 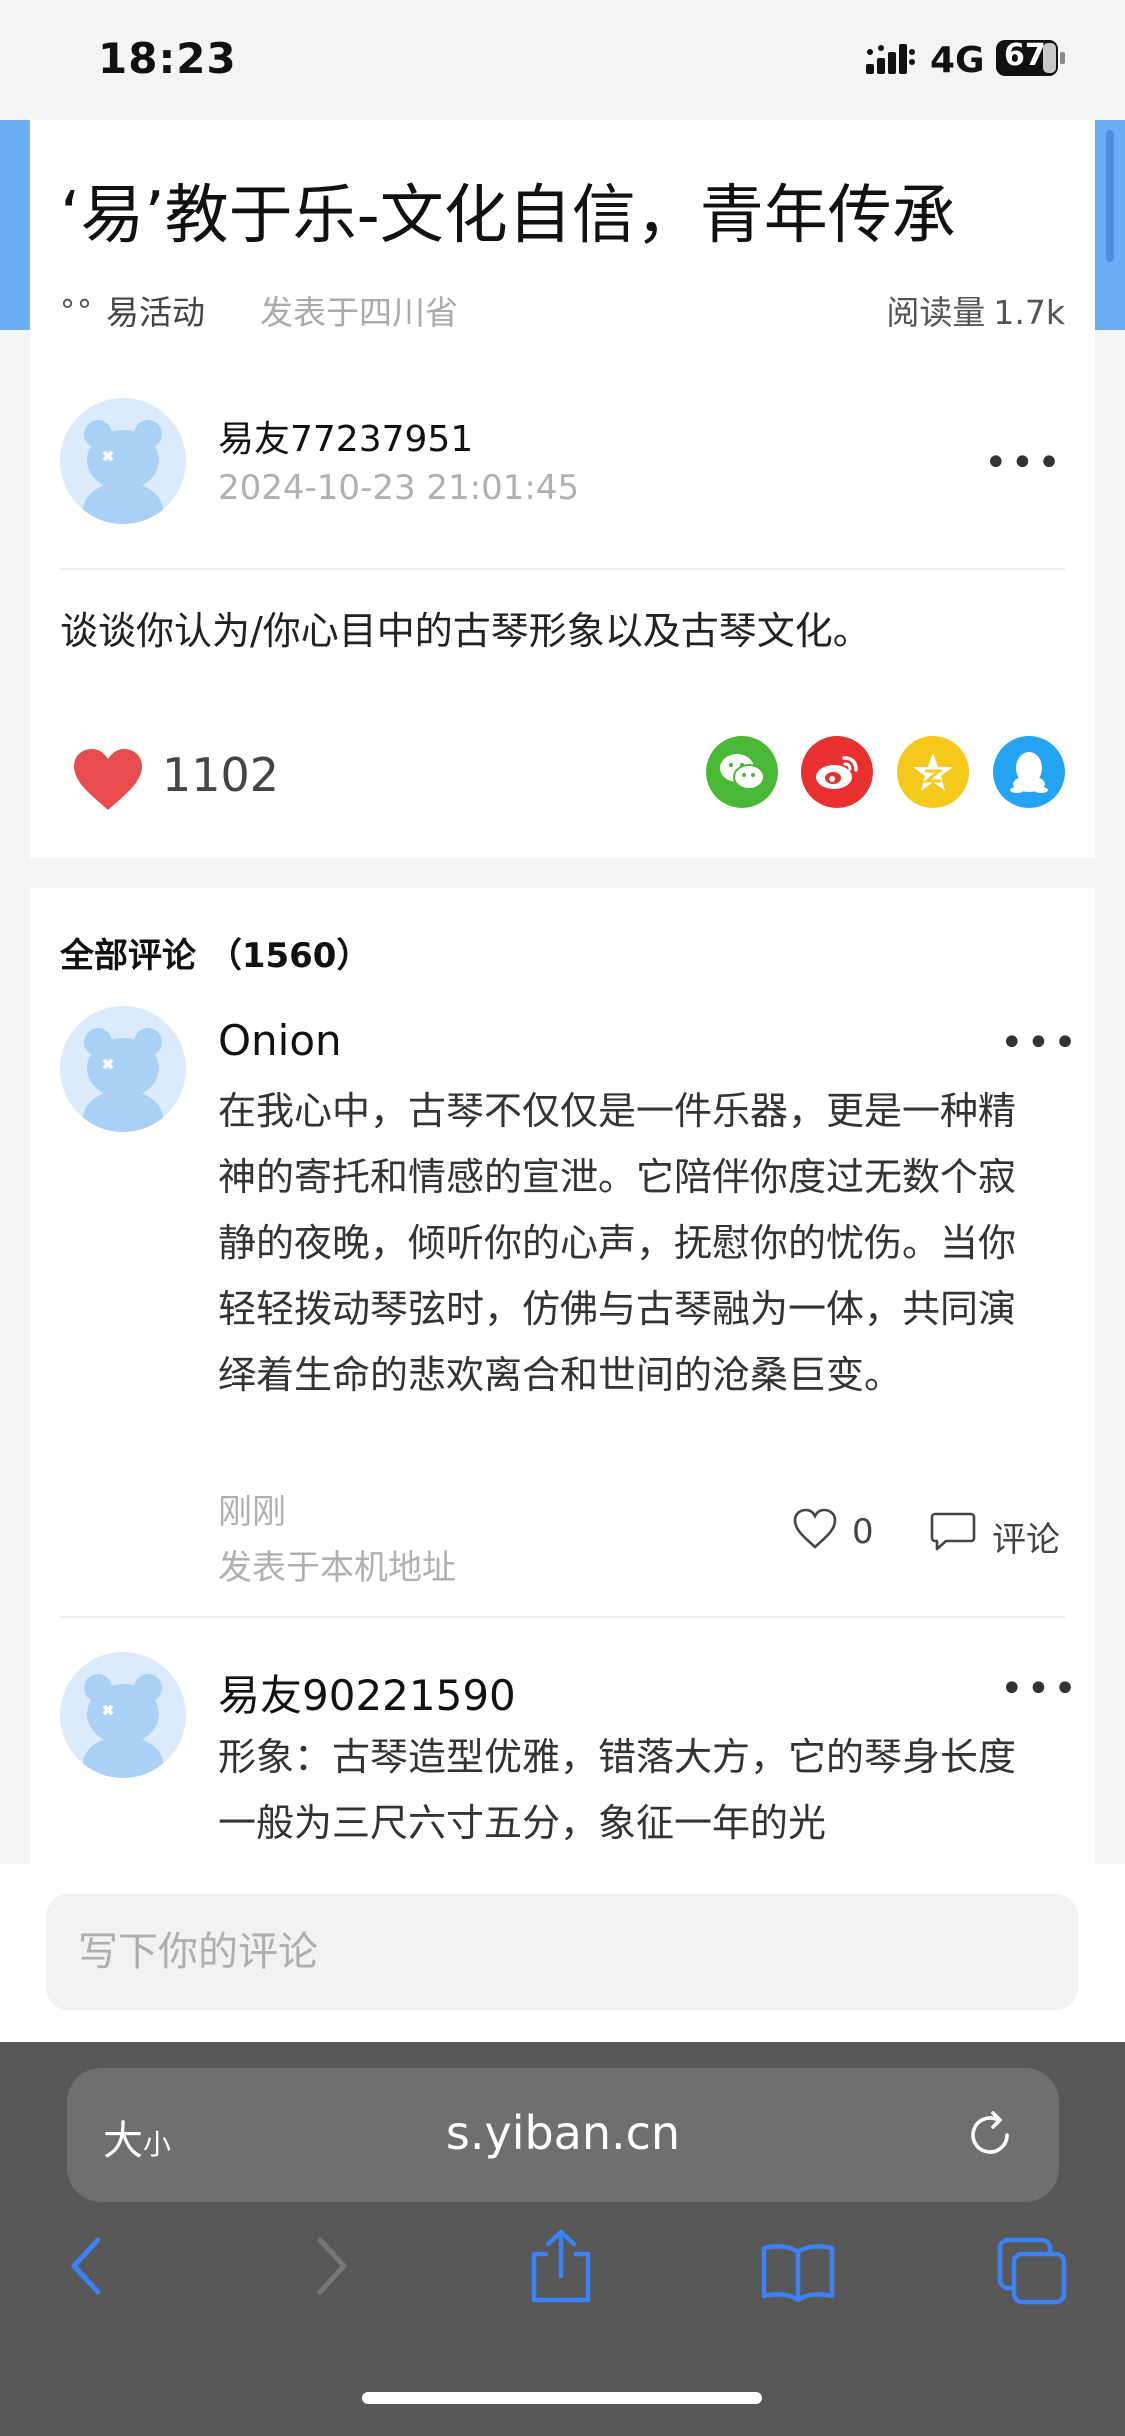 I want to click on status-bar: 18:23 4G 67, so click(x=562, y=60).